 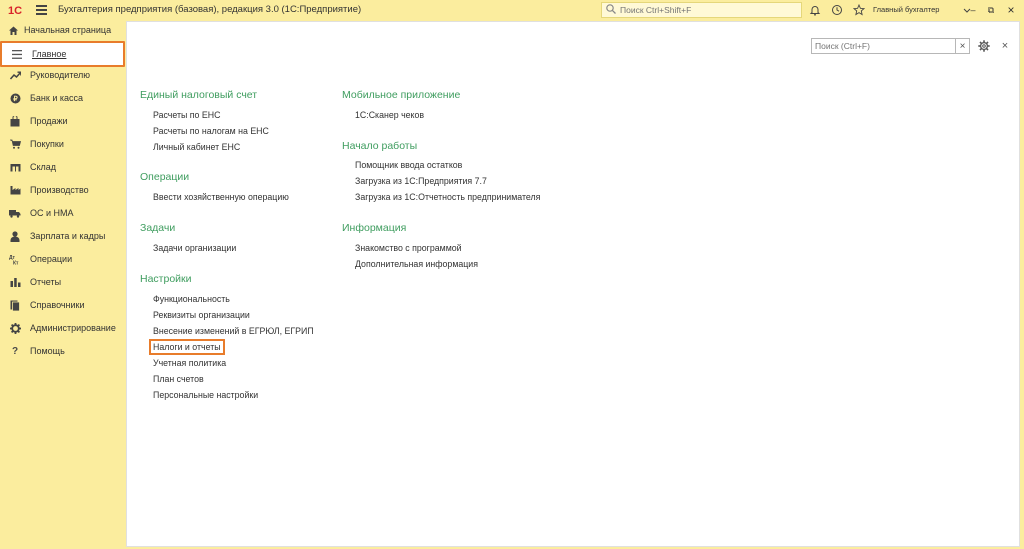 I want to click on sidebar-item-operations: Дт Кт Операции, so click(x=62, y=259).